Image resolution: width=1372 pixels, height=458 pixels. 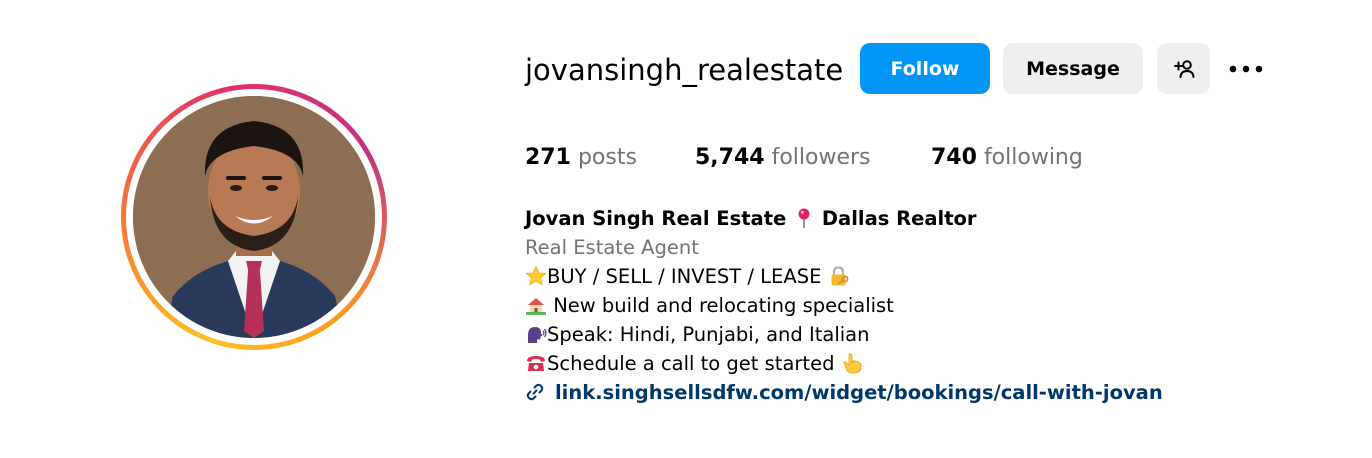 What do you see at coordinates (535, 392) in the screenshot?
I see `link-icon` at bounding box center [535, 392].